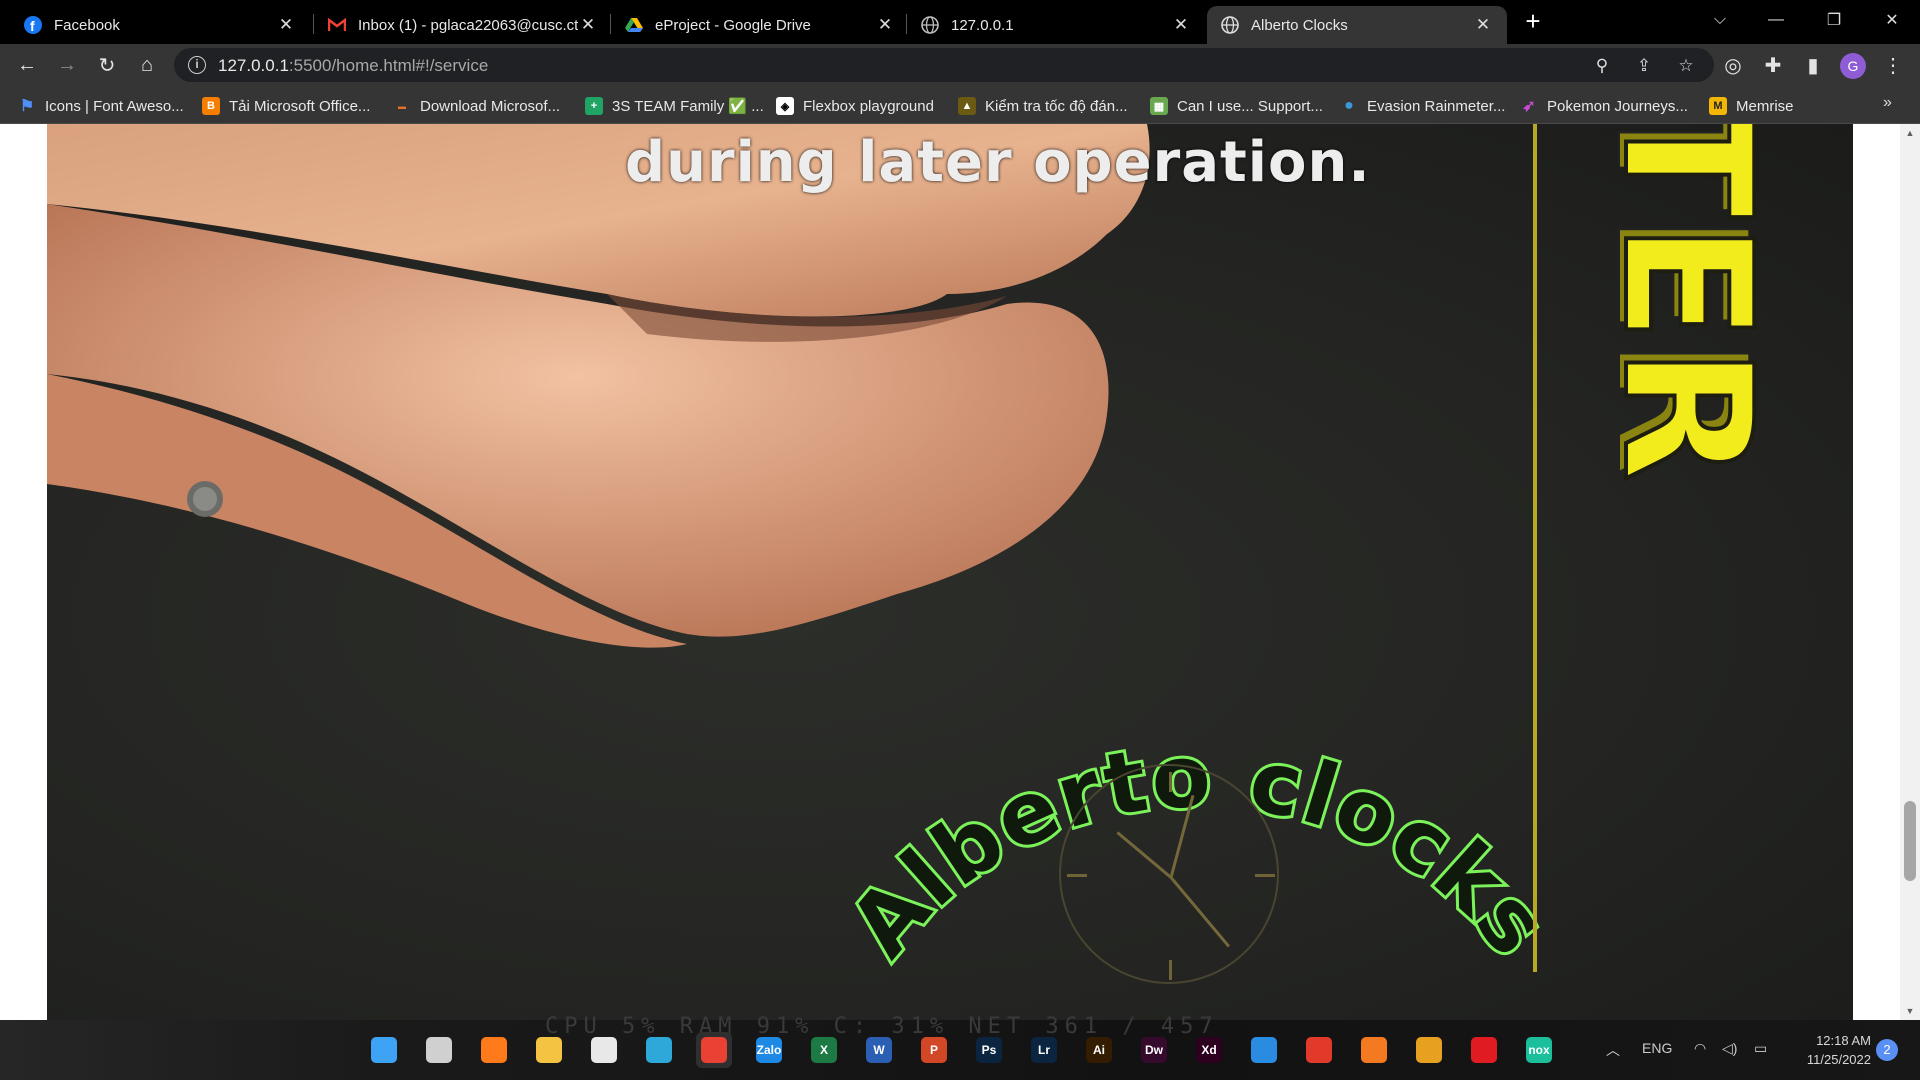  What do you see at coordinates (160, 25) in the screenshot?
I see `tab-facebook: f Facebook ✕` at bounding box center [160, 25].